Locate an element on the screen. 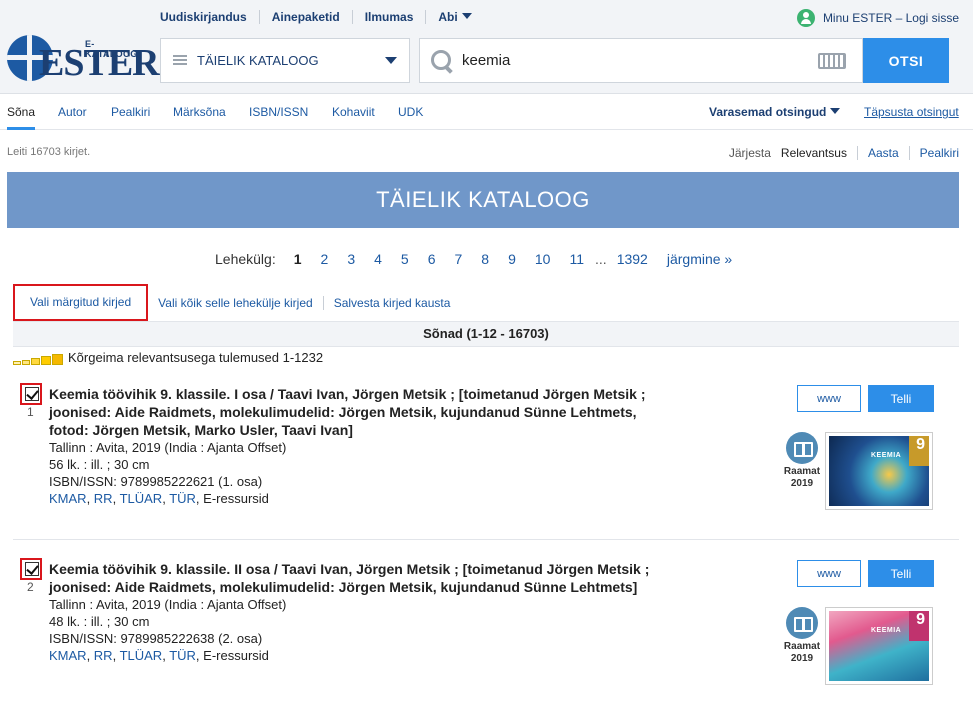  save-to-folder-button: Salvesta kirjed kausta is located at coordinates (391, 302).